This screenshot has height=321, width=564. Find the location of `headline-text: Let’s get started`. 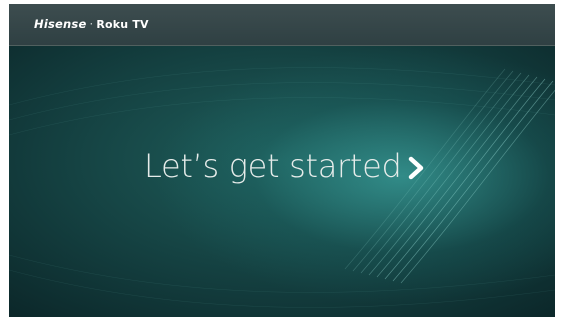

headline-text: Let’s get started is located at coordinates (273, 166).